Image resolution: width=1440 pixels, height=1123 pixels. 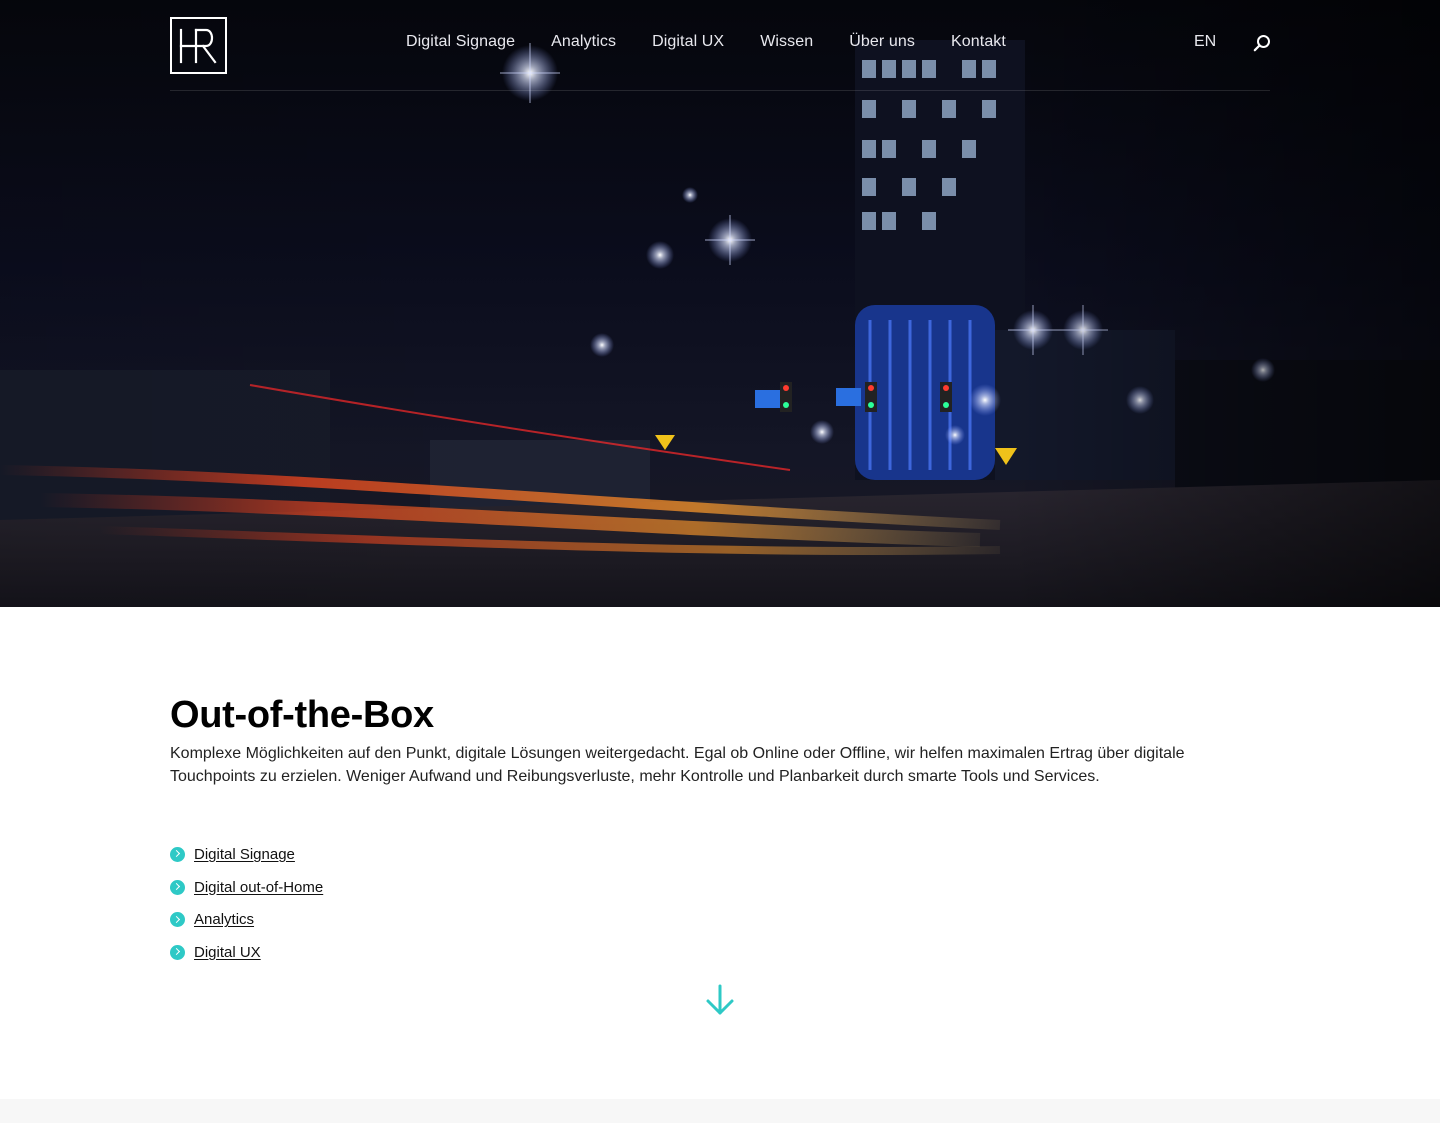 I want to click on list-item: Analytics, so click(x=246, y=919).